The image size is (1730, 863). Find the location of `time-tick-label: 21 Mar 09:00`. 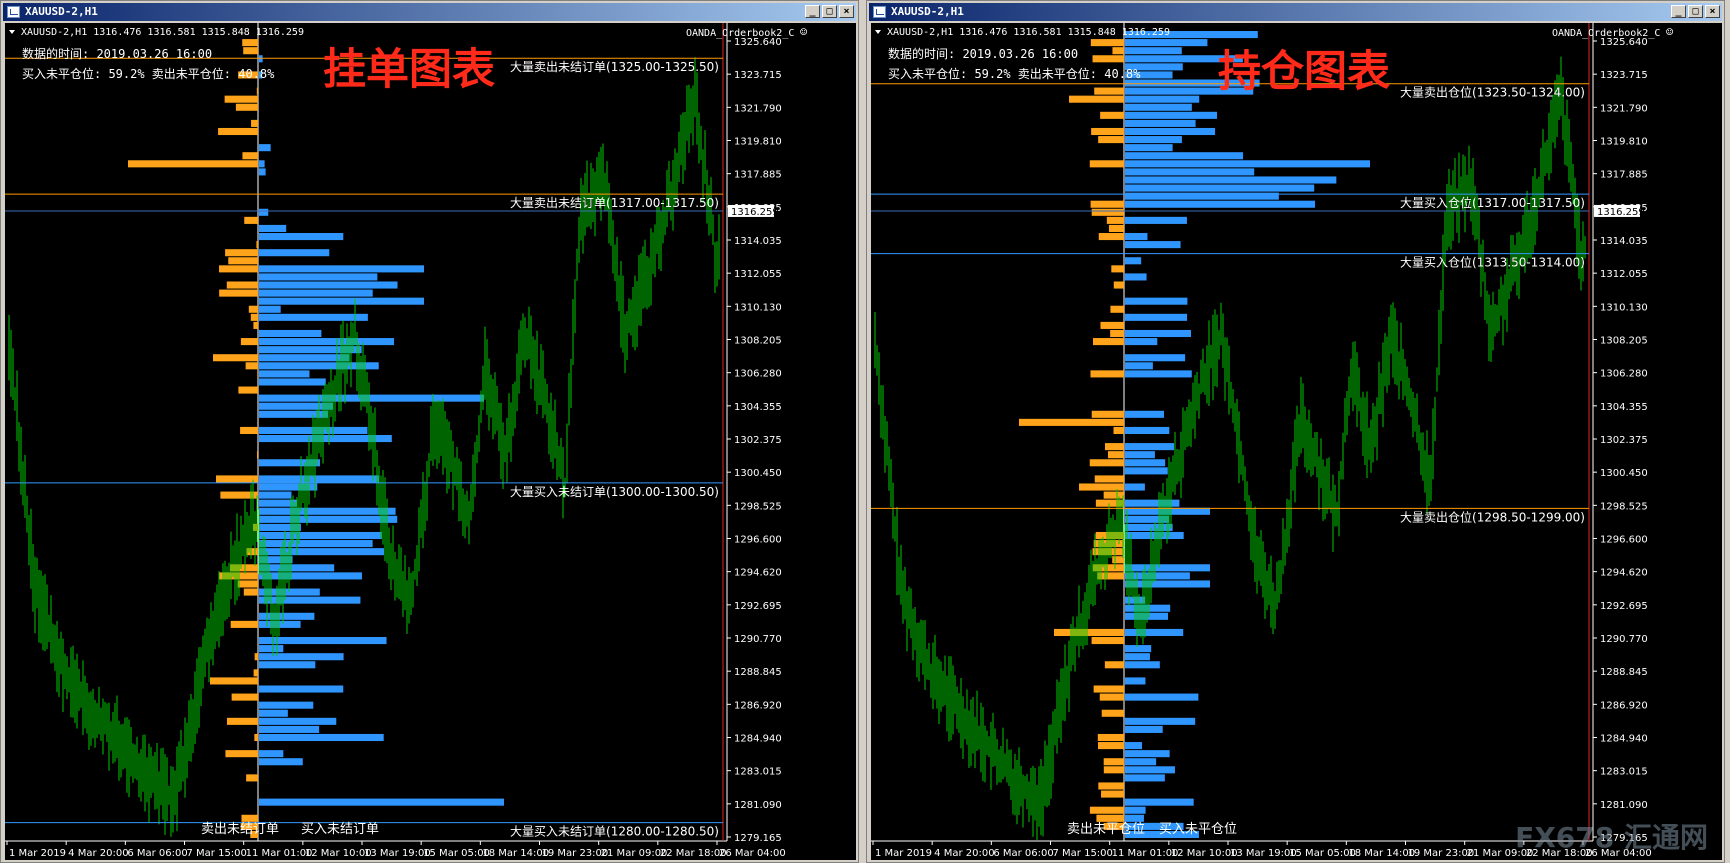

time-tick-label: 21 Mar 09:00 is located at coordinates (634, 853).